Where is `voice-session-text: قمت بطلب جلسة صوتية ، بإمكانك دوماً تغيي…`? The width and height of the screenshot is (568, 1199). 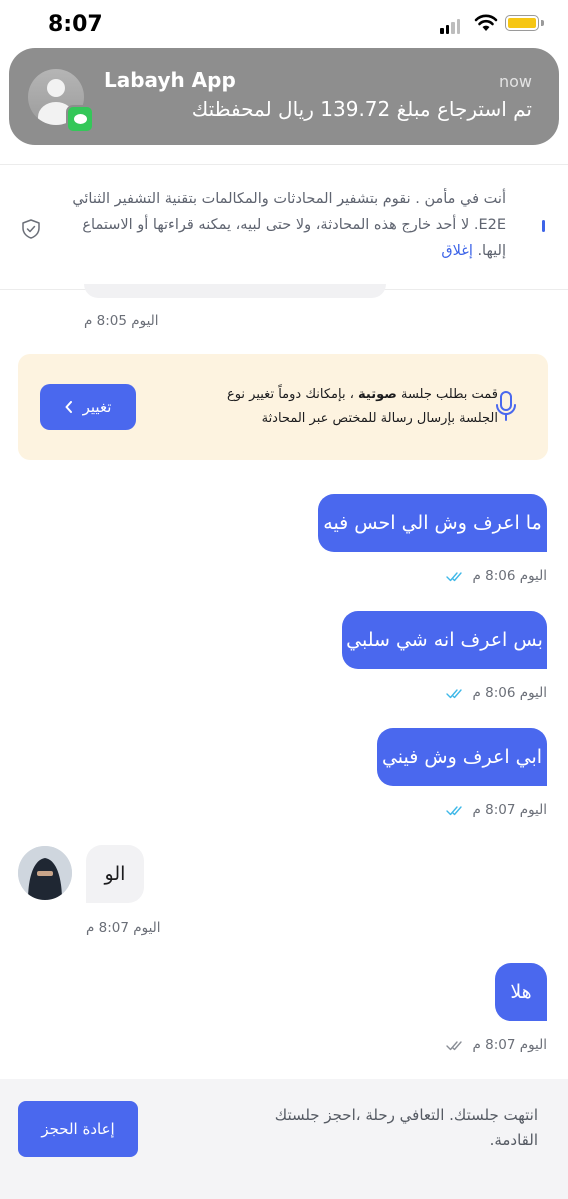 voice-session-text: قمت بطلب جلسة صوتية ، بإمكانك دوماً تغيي… is located at coordinates (343, 407).